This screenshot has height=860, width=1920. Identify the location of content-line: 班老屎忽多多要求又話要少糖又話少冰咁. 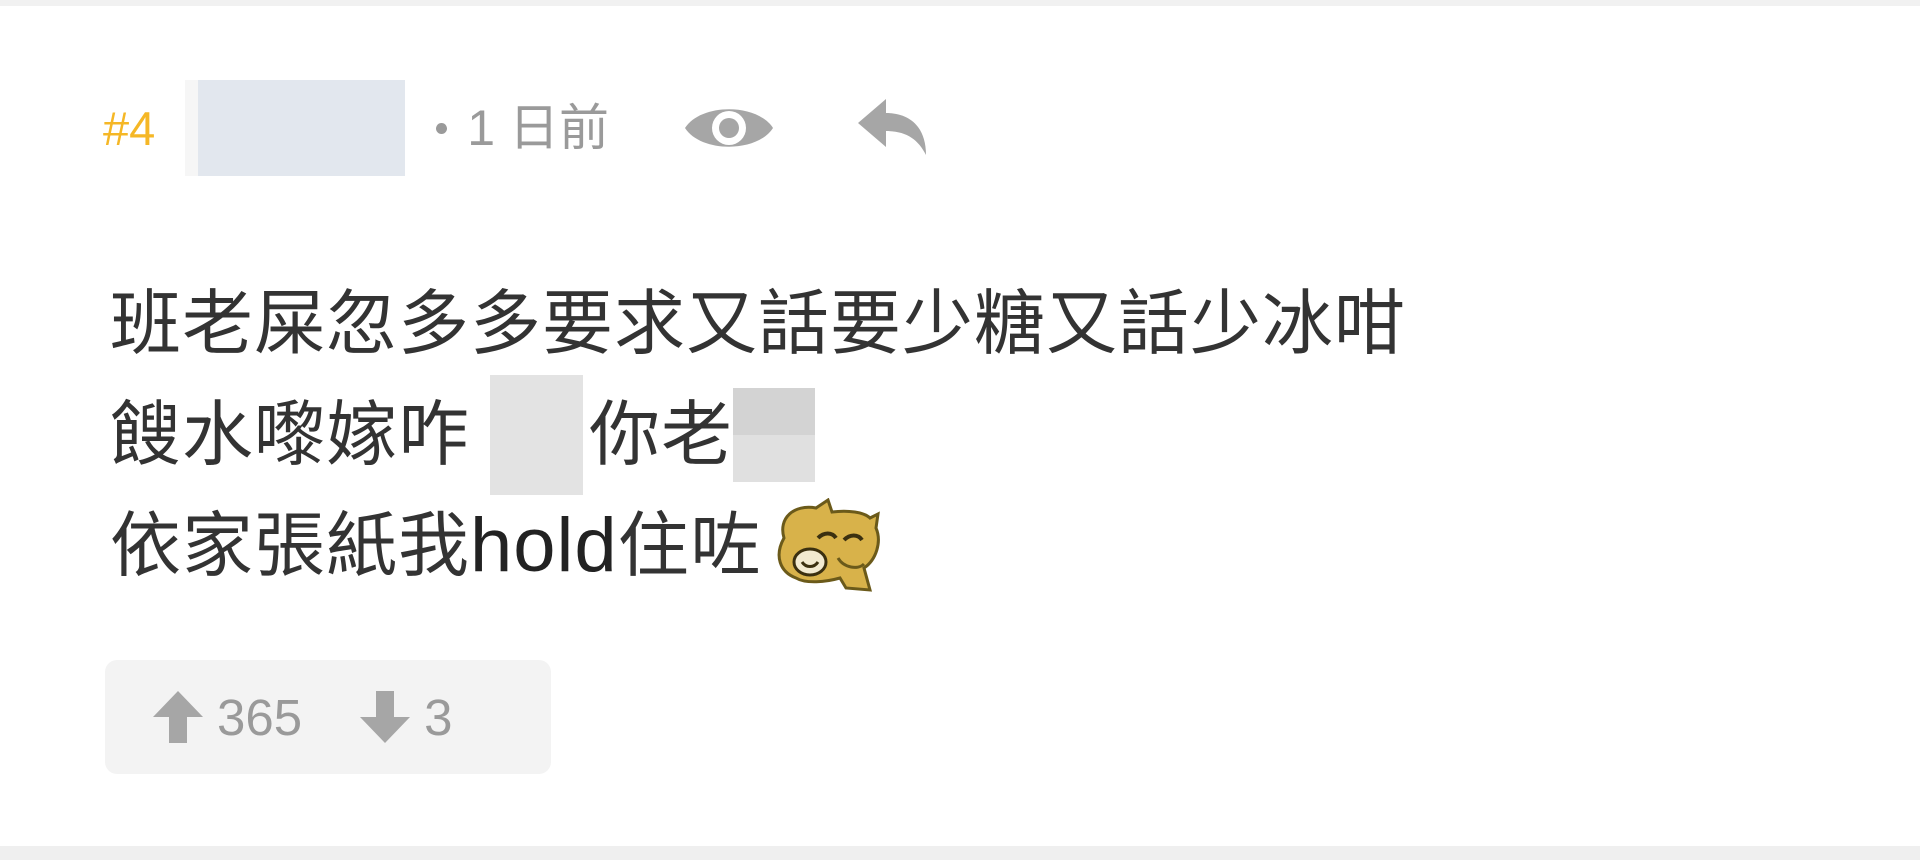
(860, 323).